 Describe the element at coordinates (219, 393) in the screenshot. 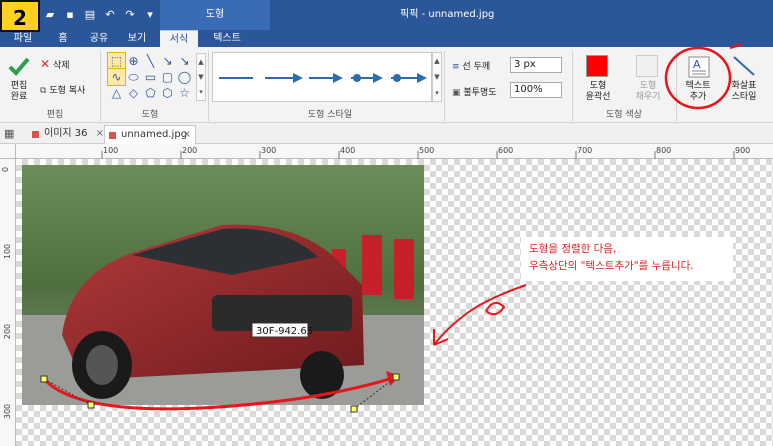

I see `curved-arrow-shape` at that location.